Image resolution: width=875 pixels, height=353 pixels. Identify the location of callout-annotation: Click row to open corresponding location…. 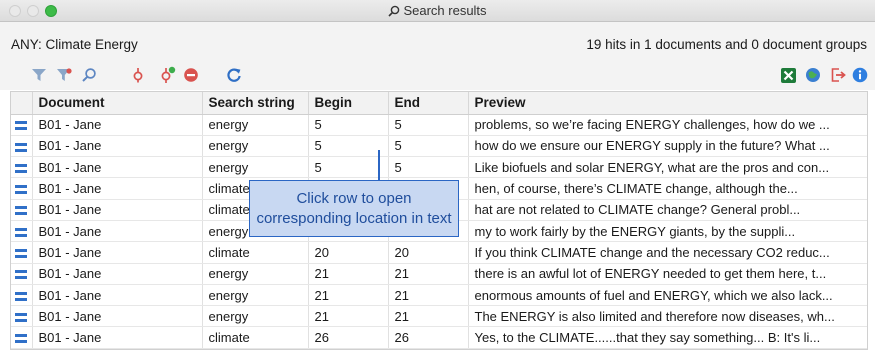
(354, 208).